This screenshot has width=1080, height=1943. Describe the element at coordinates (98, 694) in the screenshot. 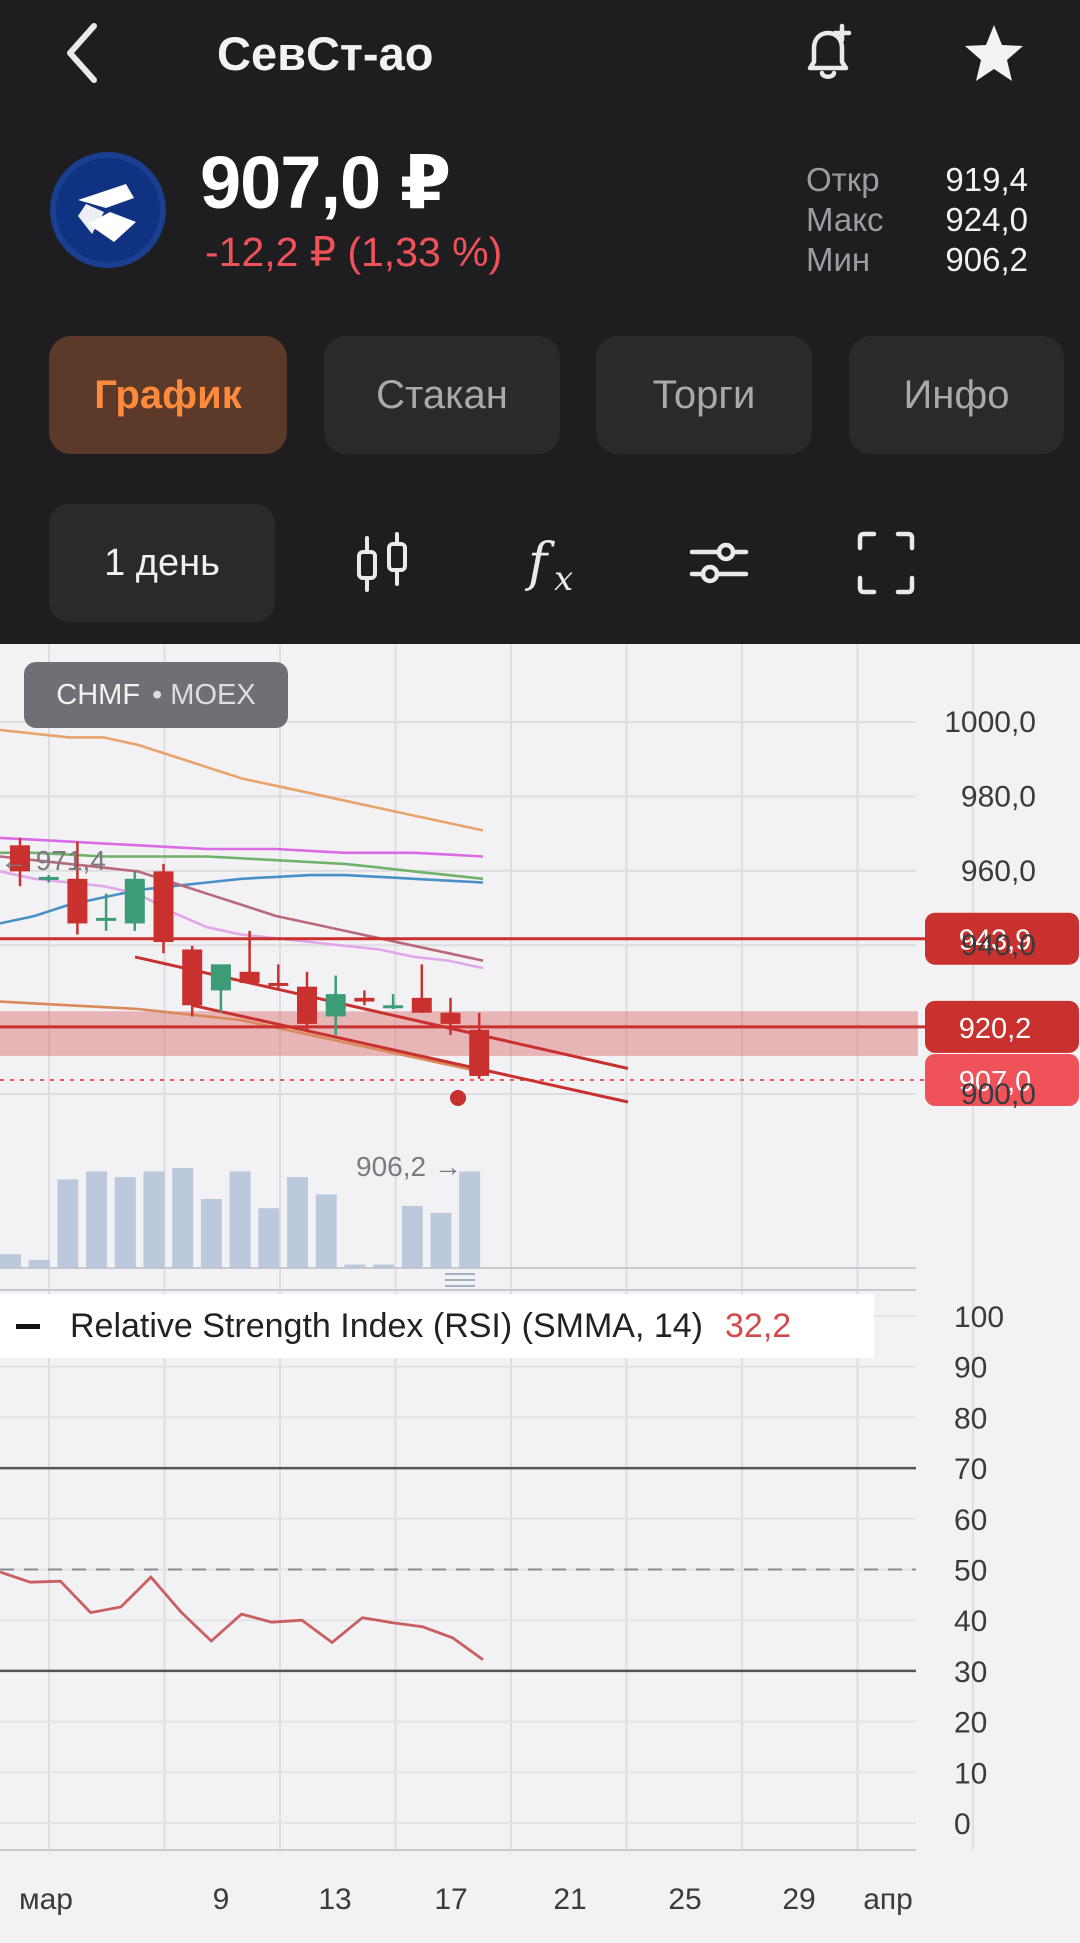

I see `ticker-label: CHMF` at that location.